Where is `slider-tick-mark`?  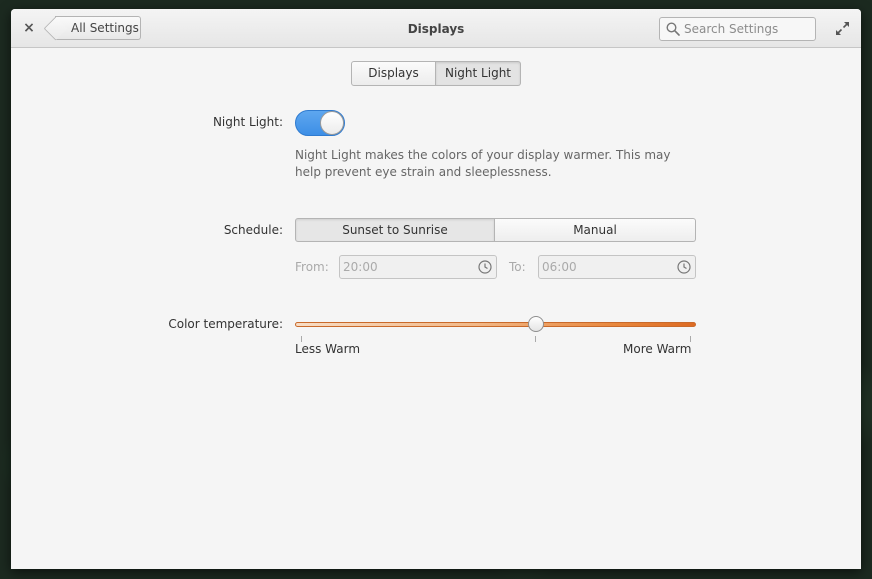
slider-tick-mark is located at coordinates (535, 339).